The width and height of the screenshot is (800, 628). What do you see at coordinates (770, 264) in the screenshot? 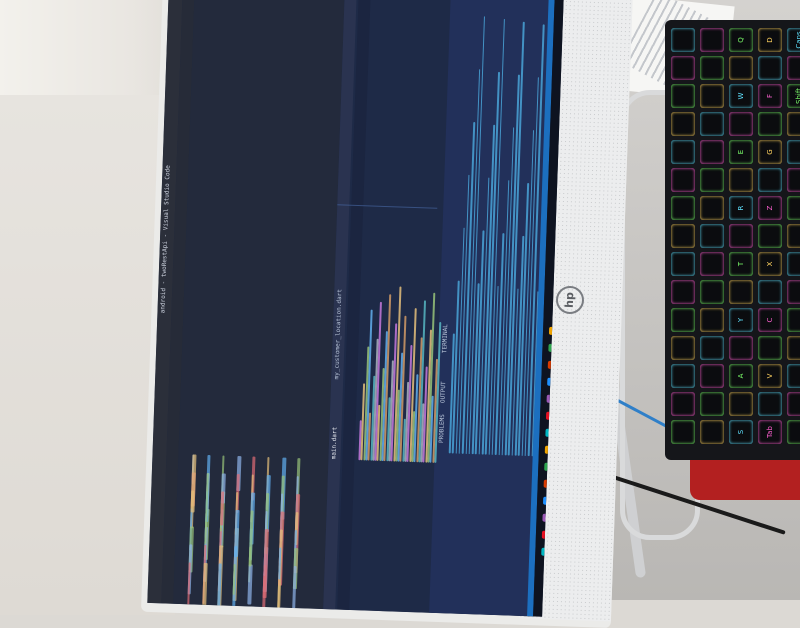
I see `keyboard-key: X` at bounding box center [770, 264].